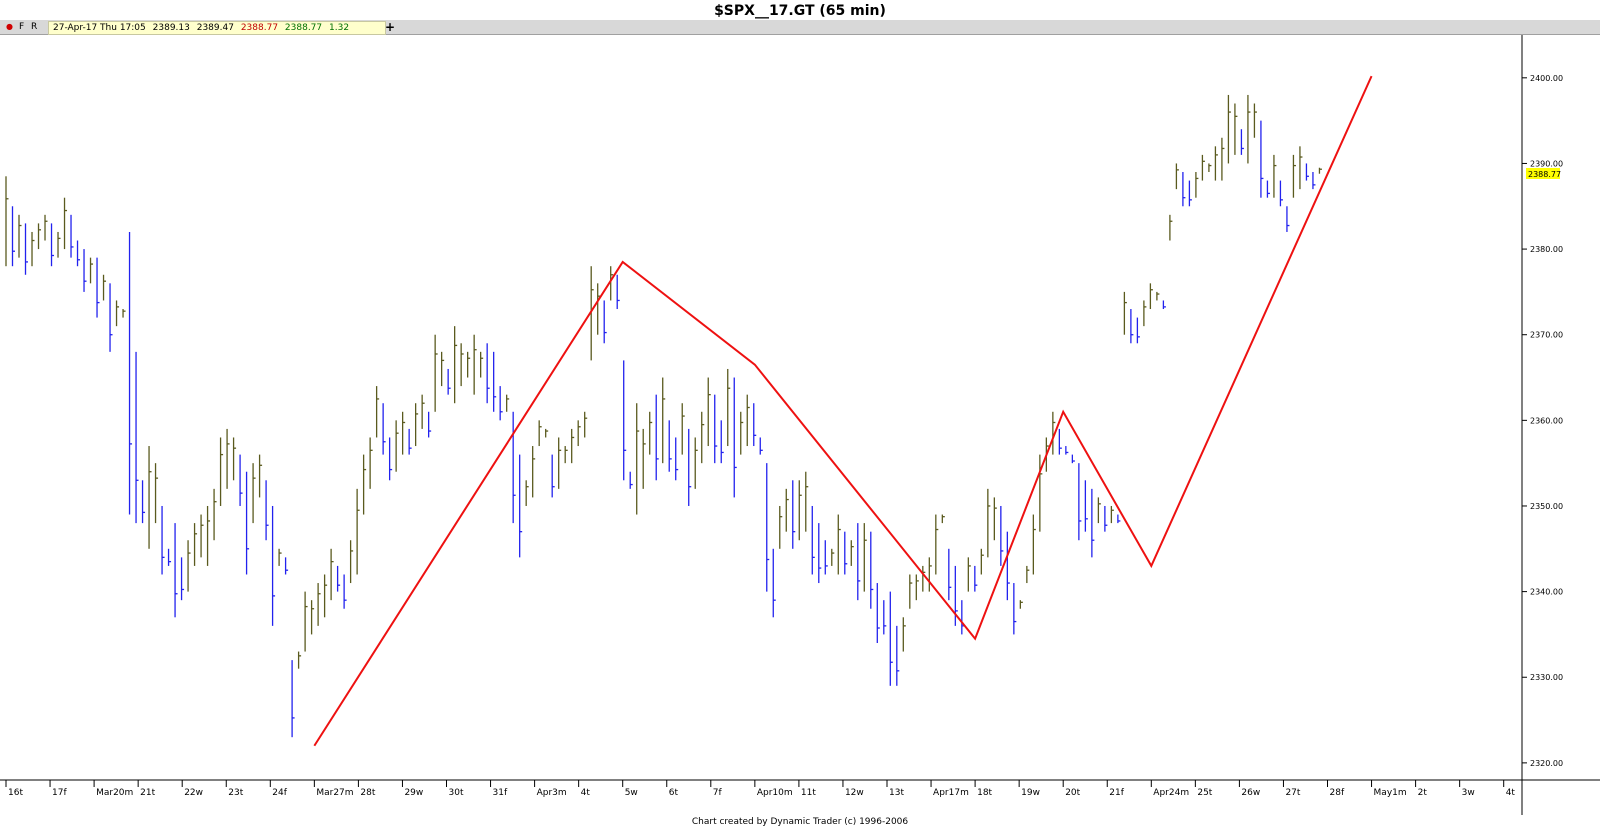 This screenshot has height=829, width=1600. Describe the element at coordinates (114, 793) in the screenshot. I see `x-tick-label: Mar20m` at that location.